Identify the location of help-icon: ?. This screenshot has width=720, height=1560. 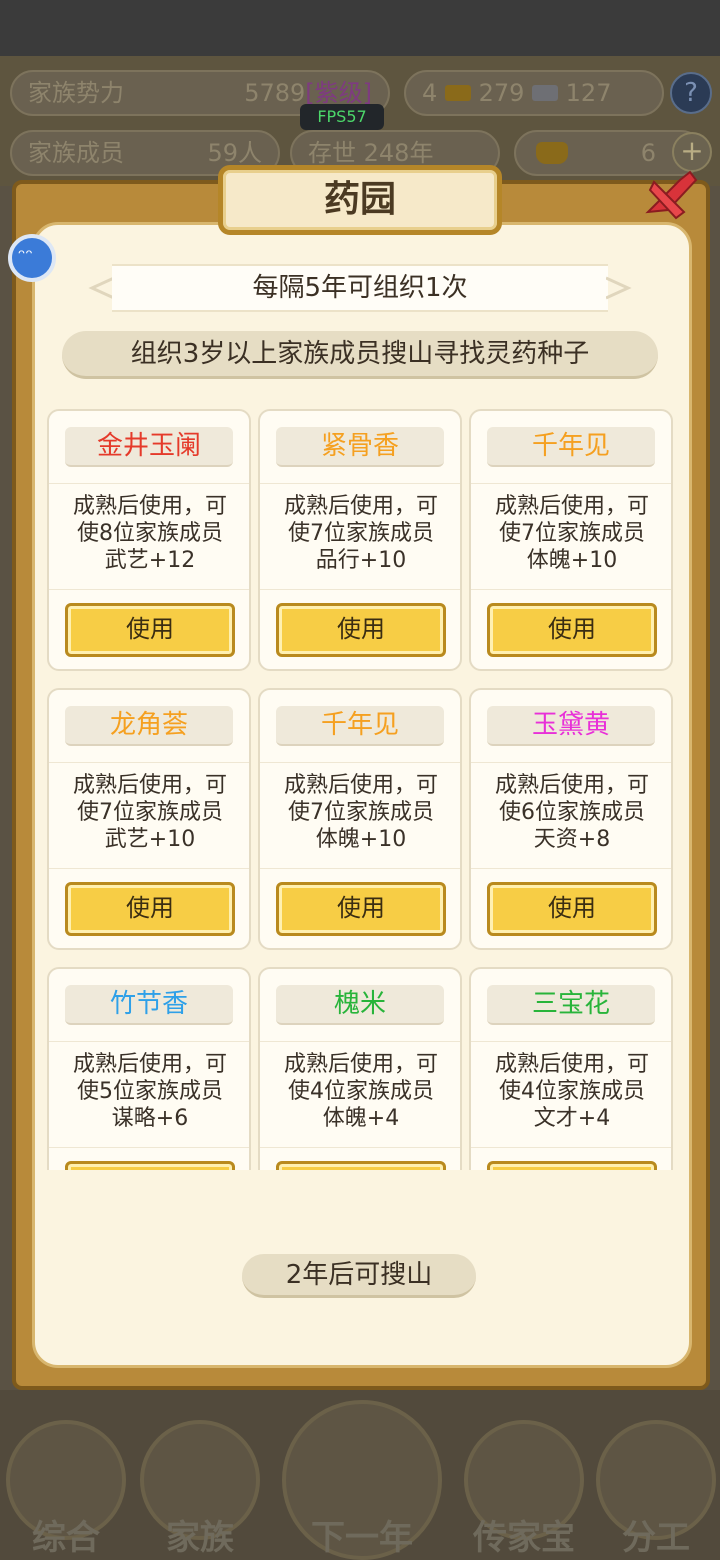
(691, 93).